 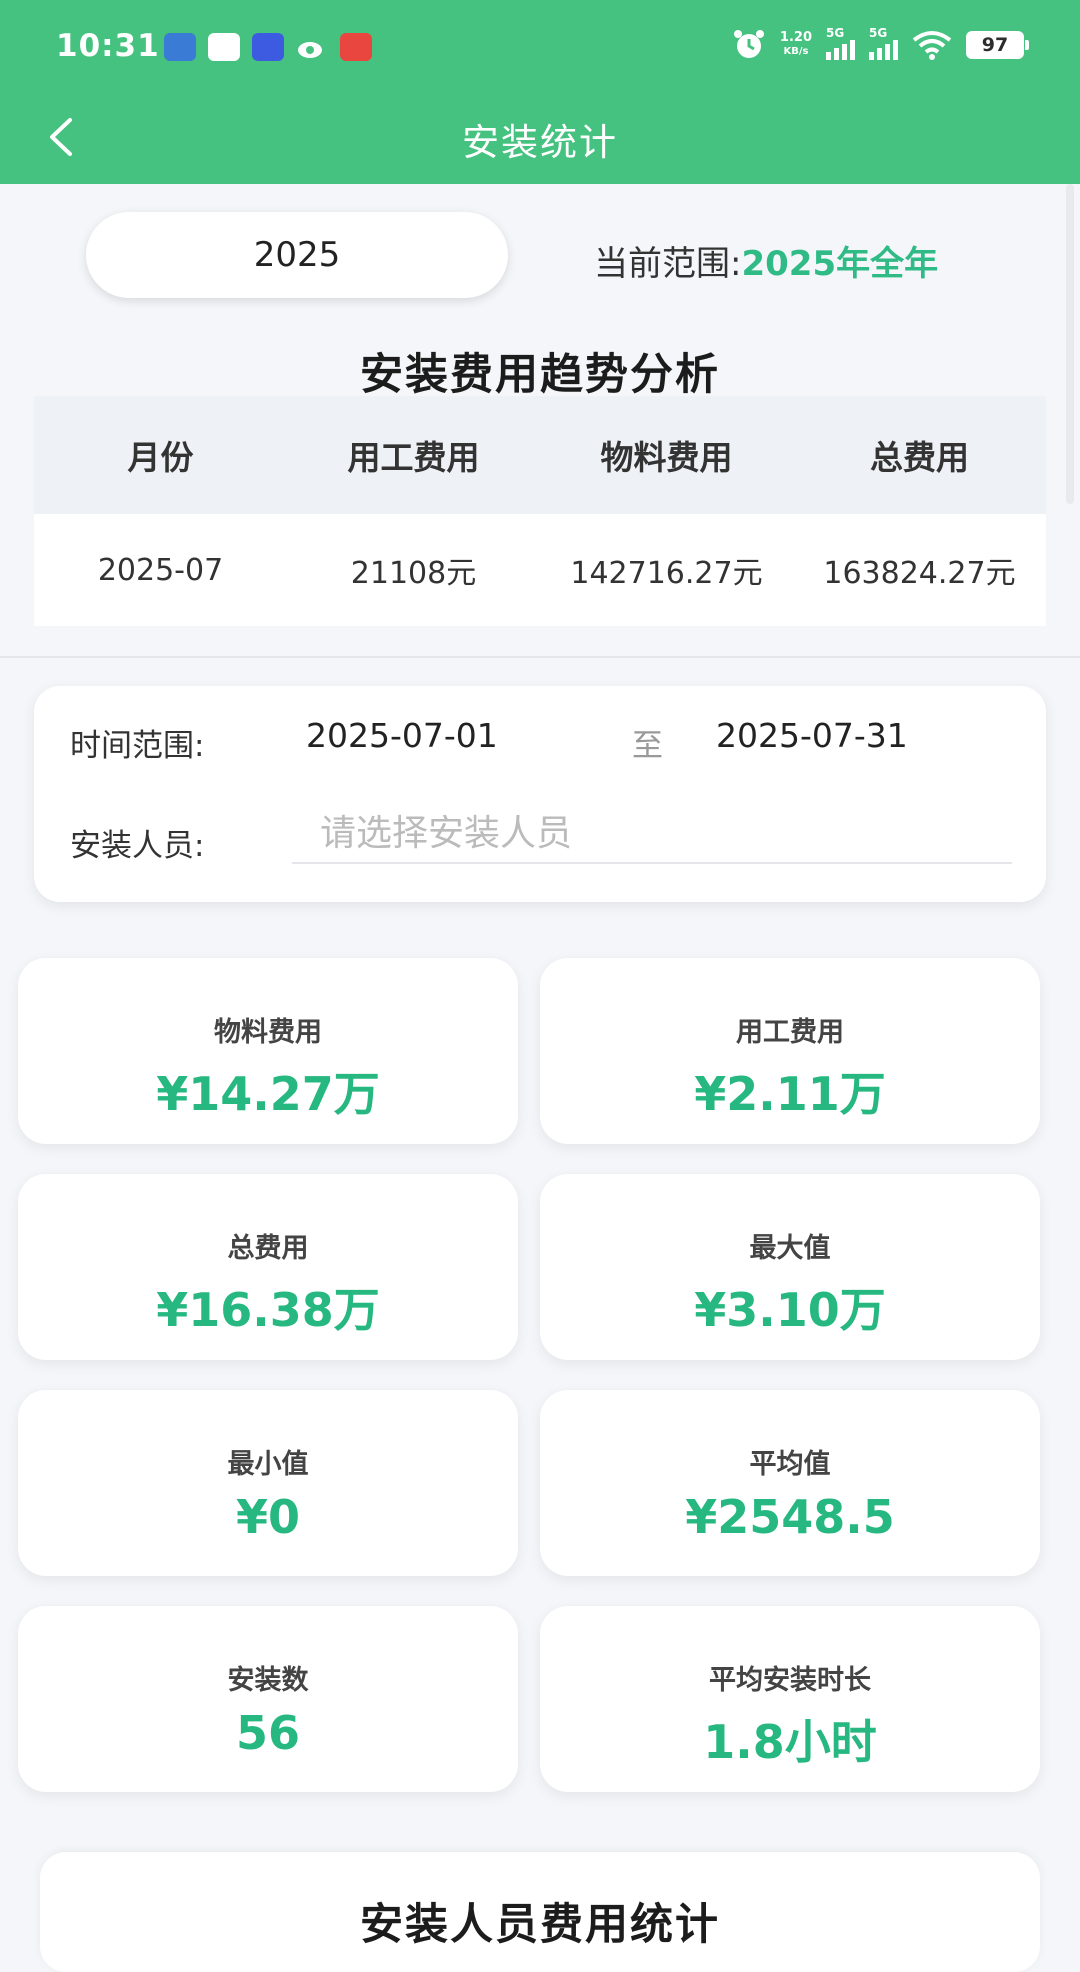 What do you see at coordinates (413, 573) in the screenshot?
I see `cell-labor-cost: 21108元` at bounding box center [413, 573].